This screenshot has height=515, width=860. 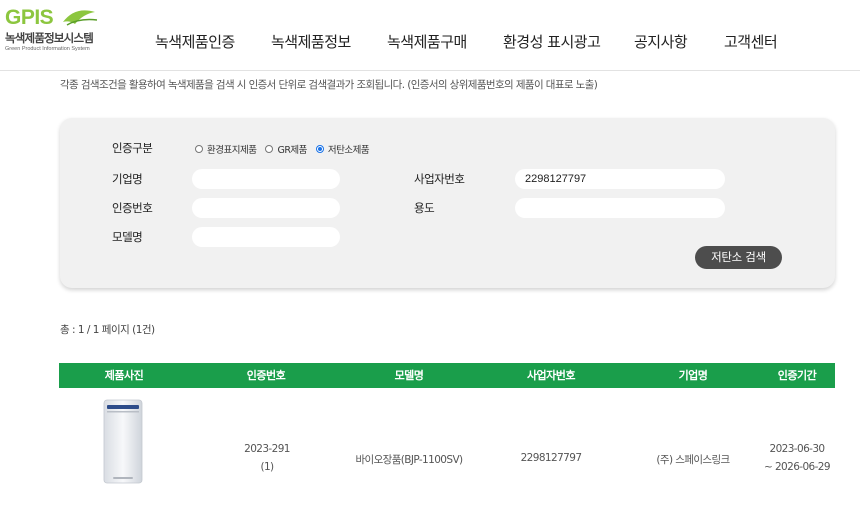 What do you see at coordinates (266, 237) in the screenshot?
I see `model-input` at bounding box center [266, 237].